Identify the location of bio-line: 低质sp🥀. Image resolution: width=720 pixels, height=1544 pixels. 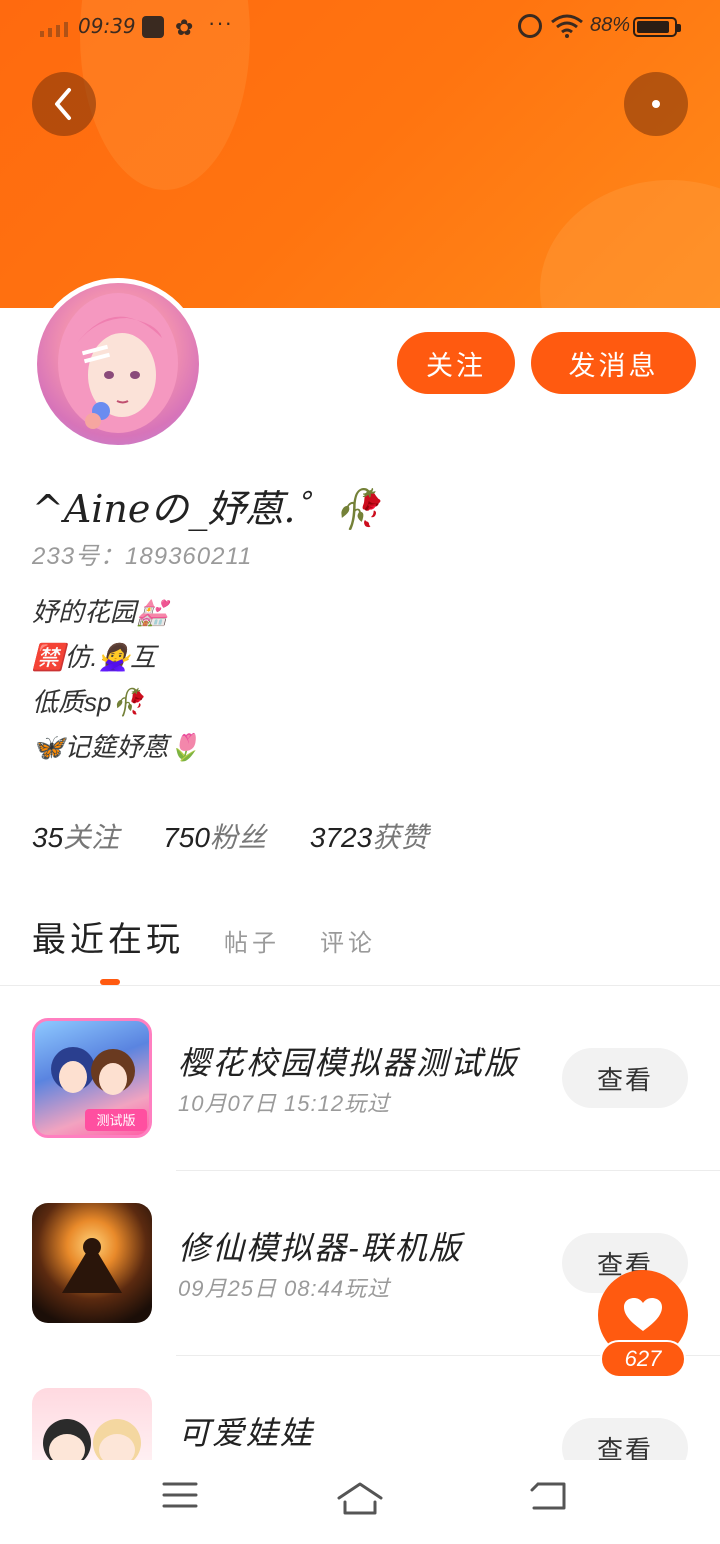
(88, 702).